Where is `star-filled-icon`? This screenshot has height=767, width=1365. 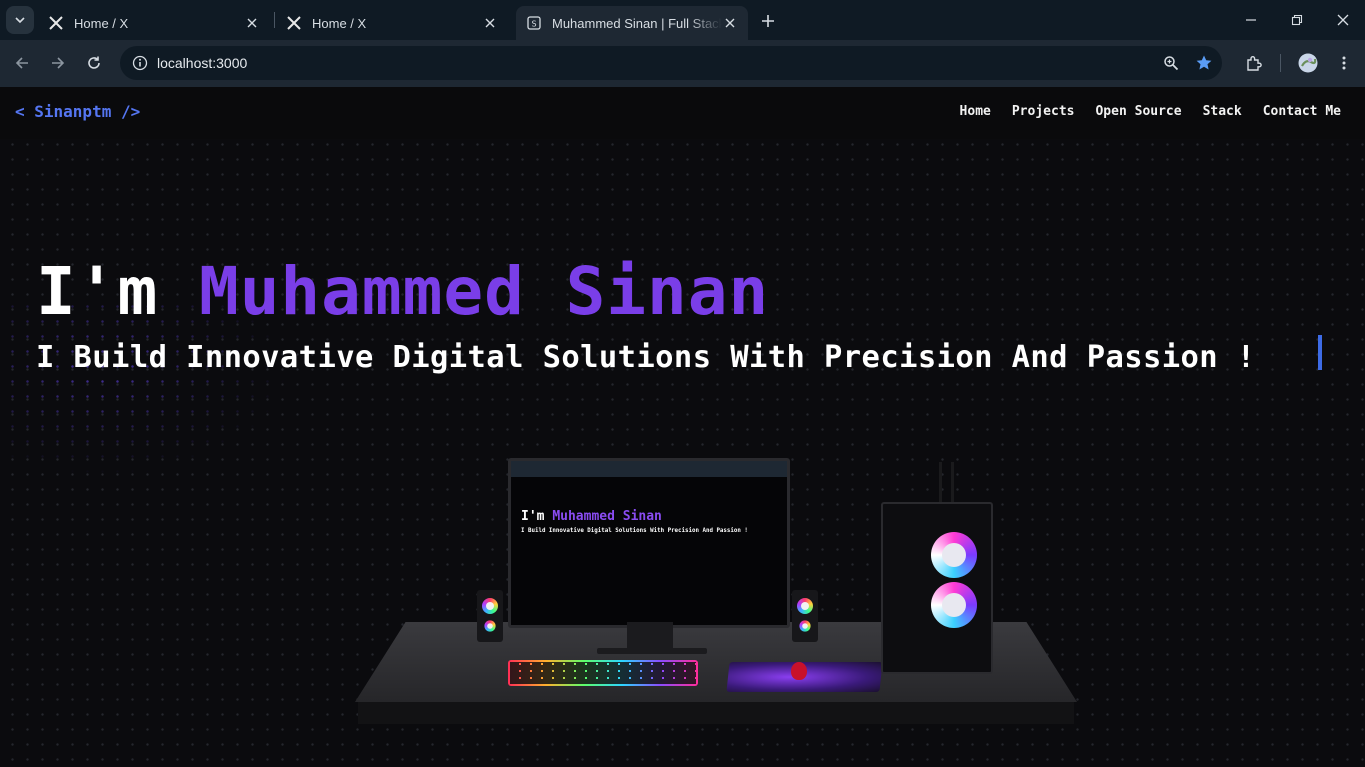
star-filled-icon is located at coordinates (1204, 62).